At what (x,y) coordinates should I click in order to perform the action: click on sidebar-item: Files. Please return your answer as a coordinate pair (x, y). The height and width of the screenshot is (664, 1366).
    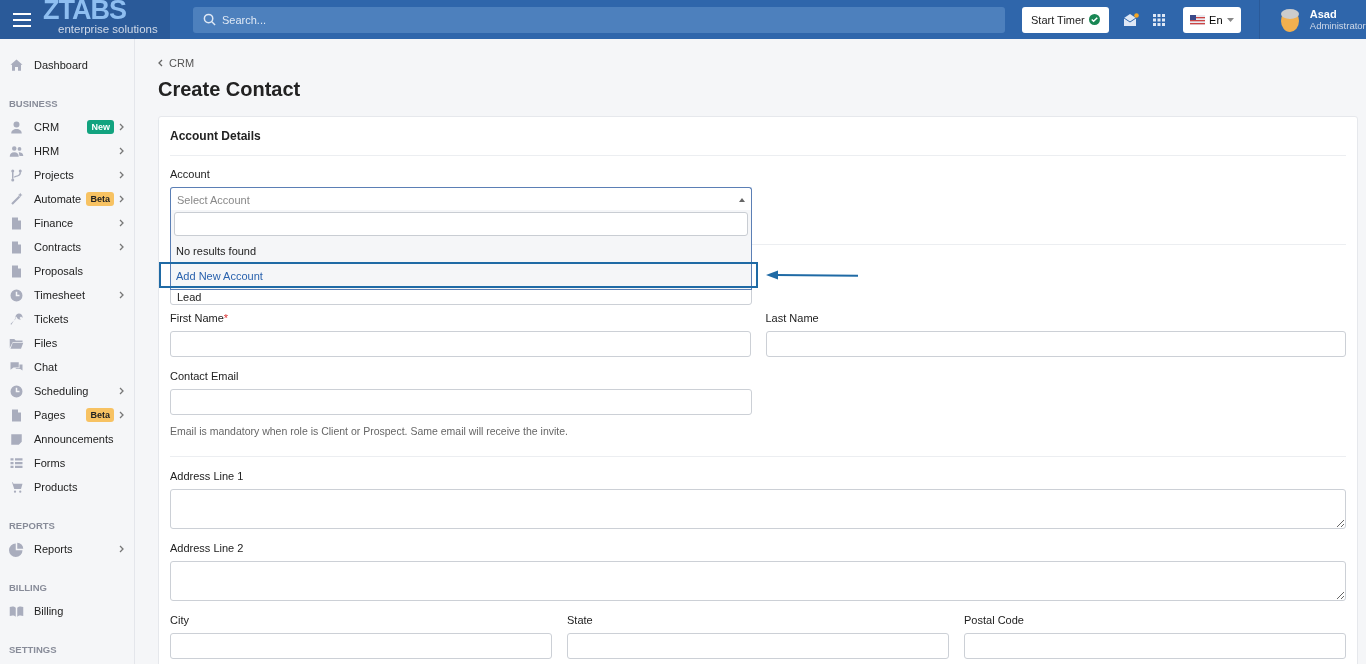
    Looking at the image, I should click on (67, 343).